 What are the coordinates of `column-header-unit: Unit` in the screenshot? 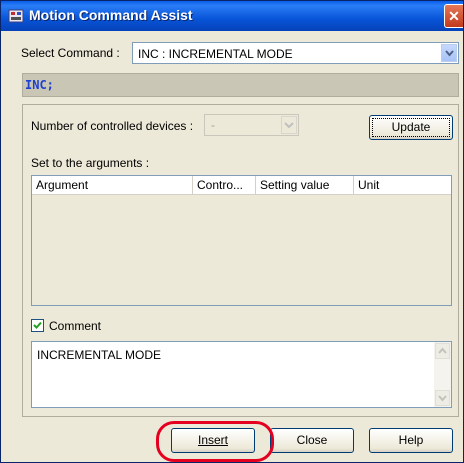 It's located at (402, 185).